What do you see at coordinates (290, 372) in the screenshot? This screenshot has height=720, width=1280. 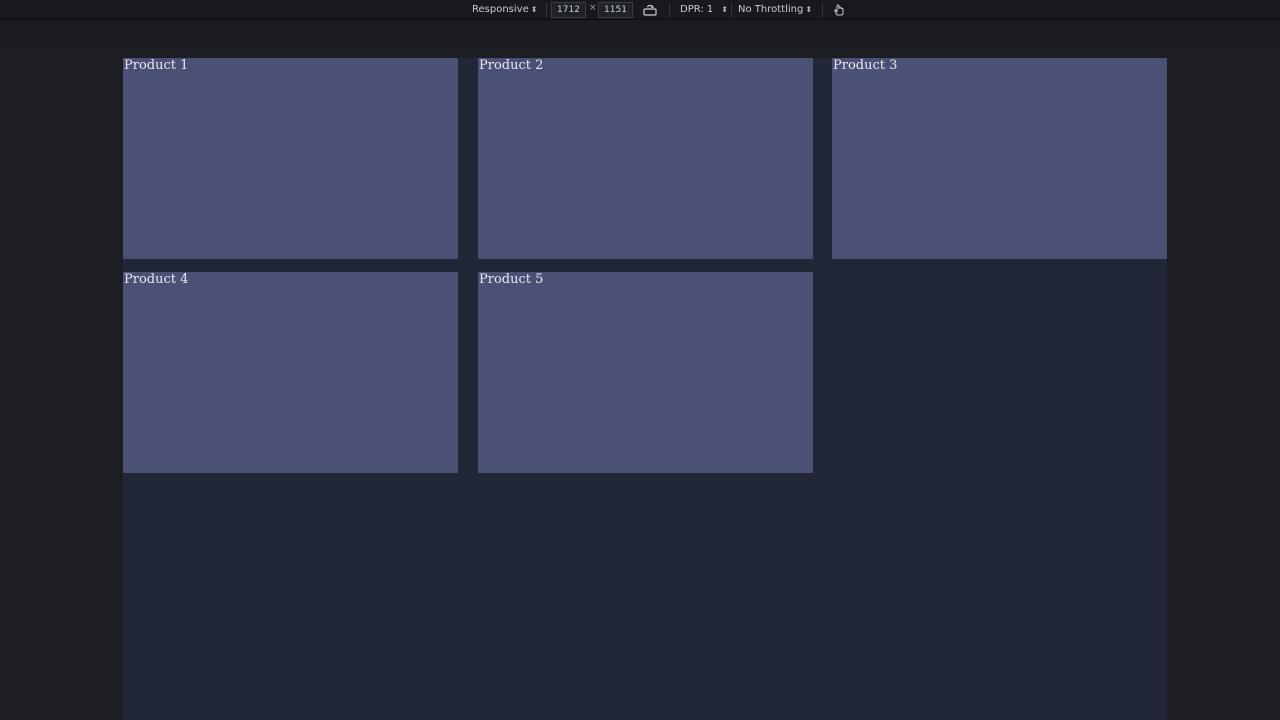 I see `product-card: Product 4` at bounding box center [290, 372].